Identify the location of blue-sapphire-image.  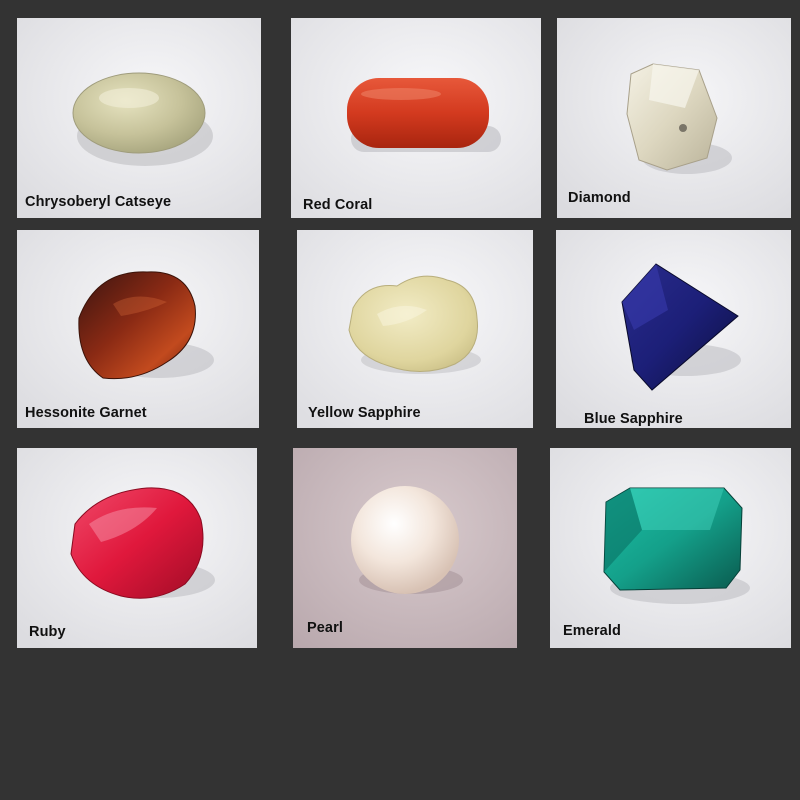
(673, 329).